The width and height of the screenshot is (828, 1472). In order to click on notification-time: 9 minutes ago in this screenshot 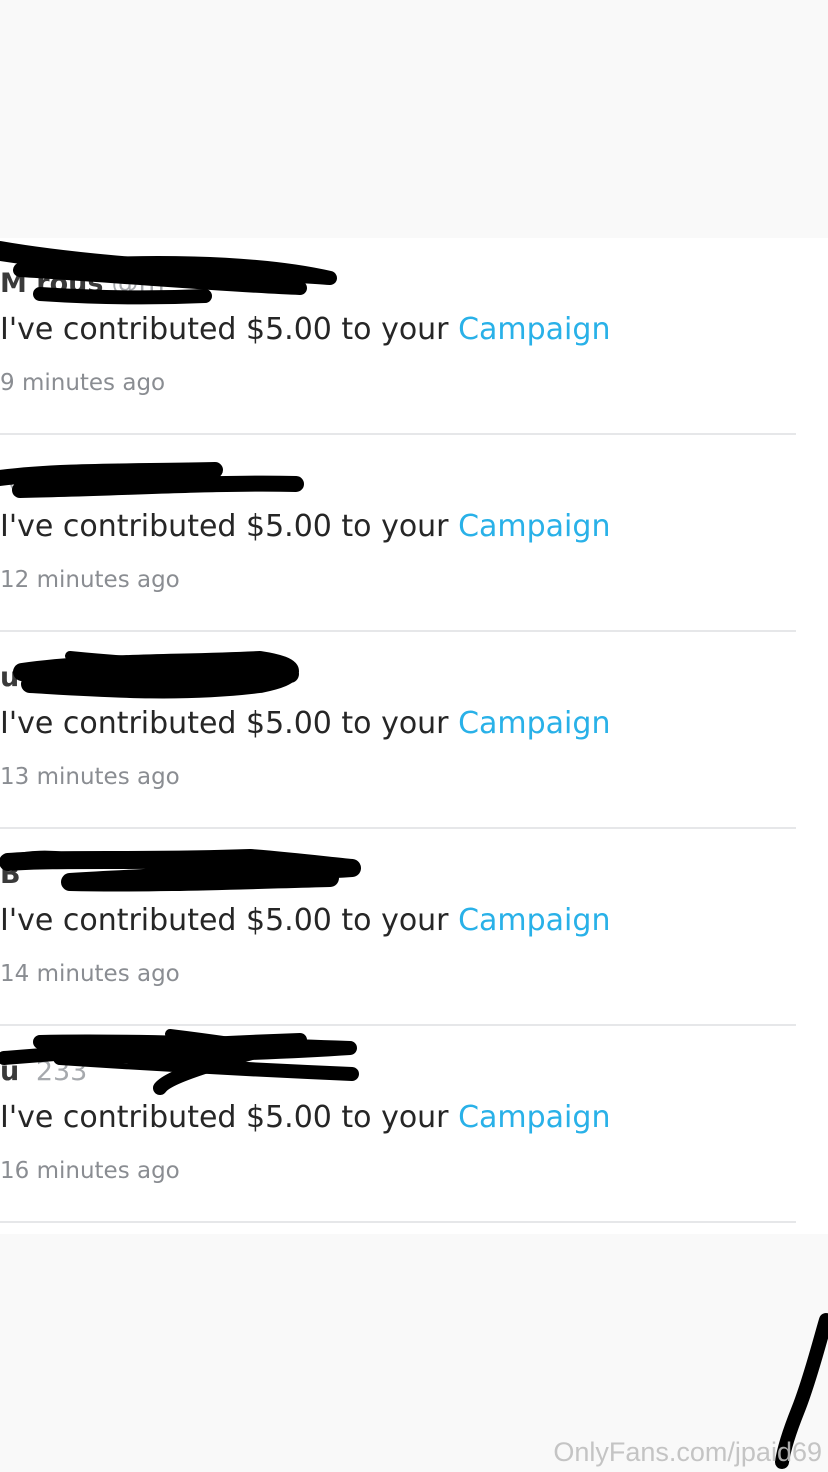, I will do `click(83, 383)`.